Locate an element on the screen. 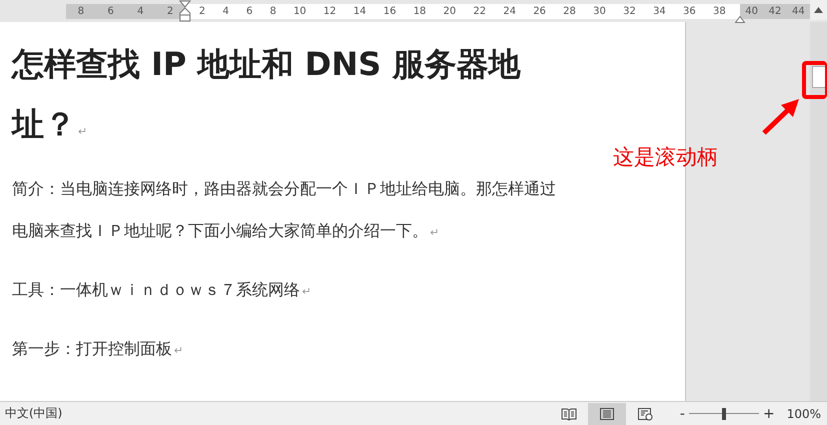 This screenshot has width=827, height=425. annotation-text: 这是滚动柄 is located at coordinates (665, 157).